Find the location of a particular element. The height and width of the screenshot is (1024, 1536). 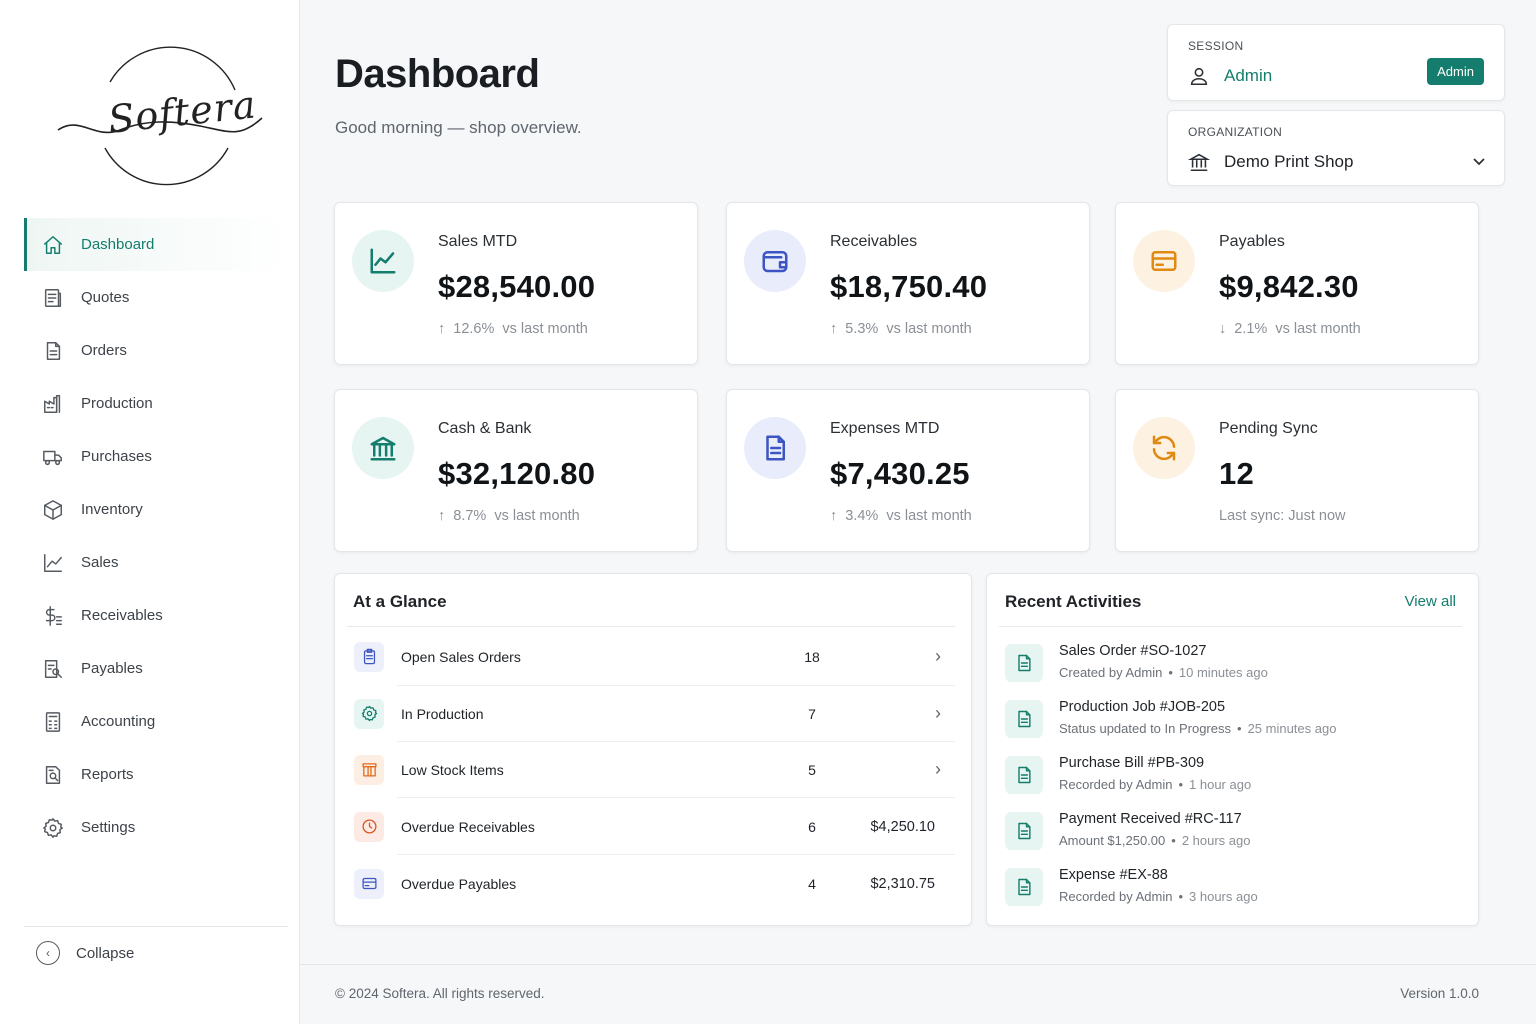

payables-icon is located at coordinates (53, 669).